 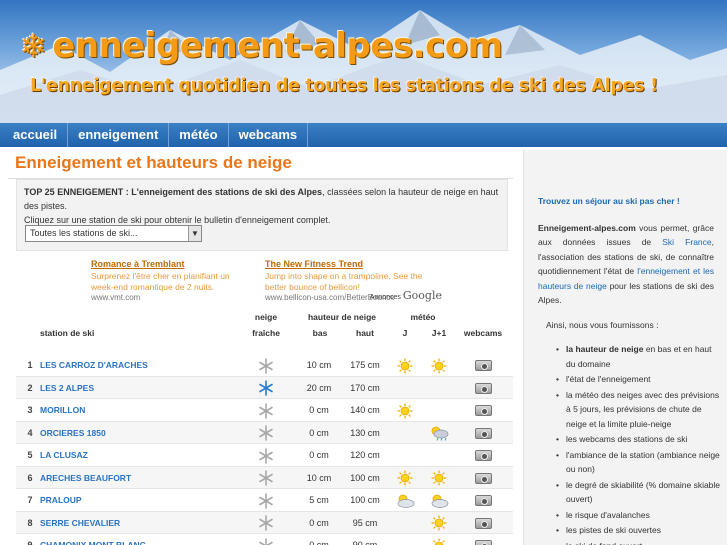 I want to click on station-link: SERRE CHEVALIER, so click(x=80, y=523).